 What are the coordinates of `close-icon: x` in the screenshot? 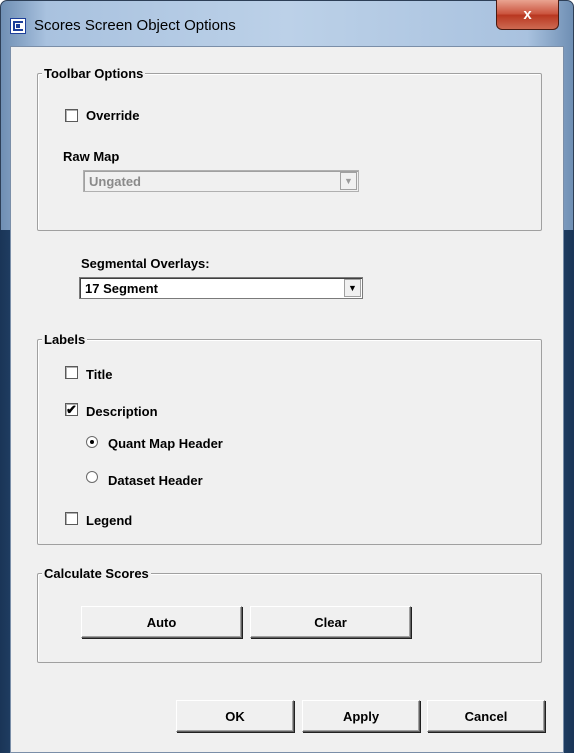 It's located at (527, 14).